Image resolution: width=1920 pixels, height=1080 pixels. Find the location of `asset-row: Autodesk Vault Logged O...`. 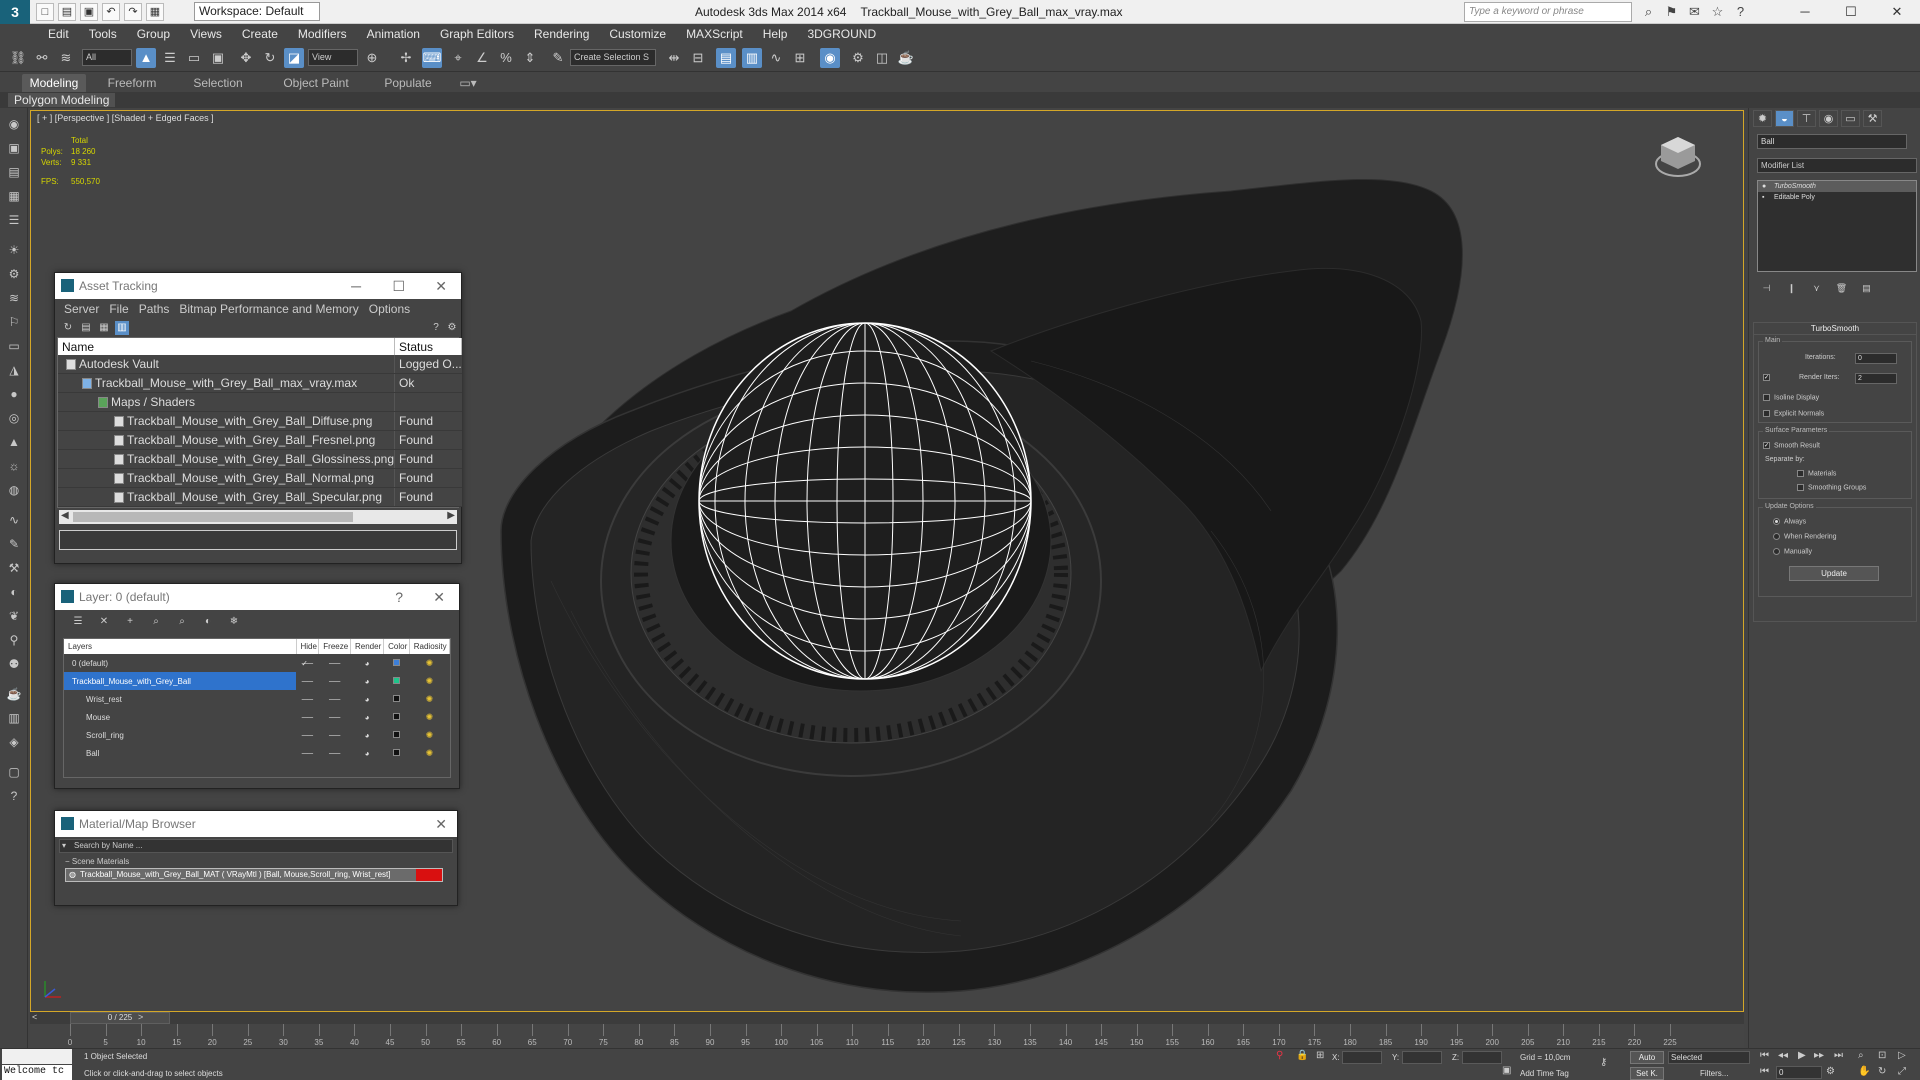

asset-row: Autodesk Vault Logged O... is located at coordinates (260, 364).